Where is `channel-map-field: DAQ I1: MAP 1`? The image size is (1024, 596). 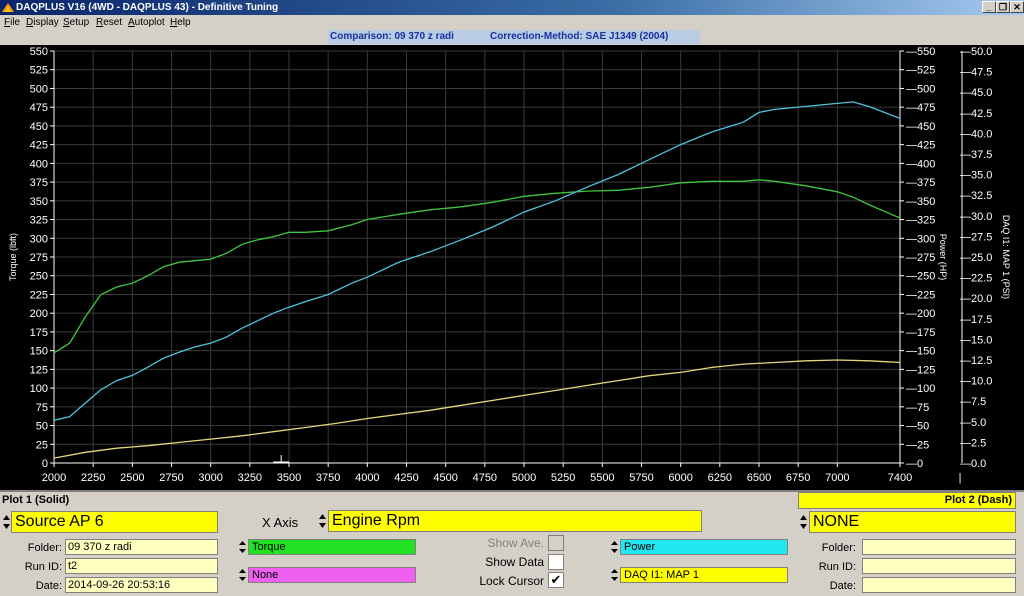
channel-map-field: DAQ I1: MAP 1 is located at coordinates (704, 575).